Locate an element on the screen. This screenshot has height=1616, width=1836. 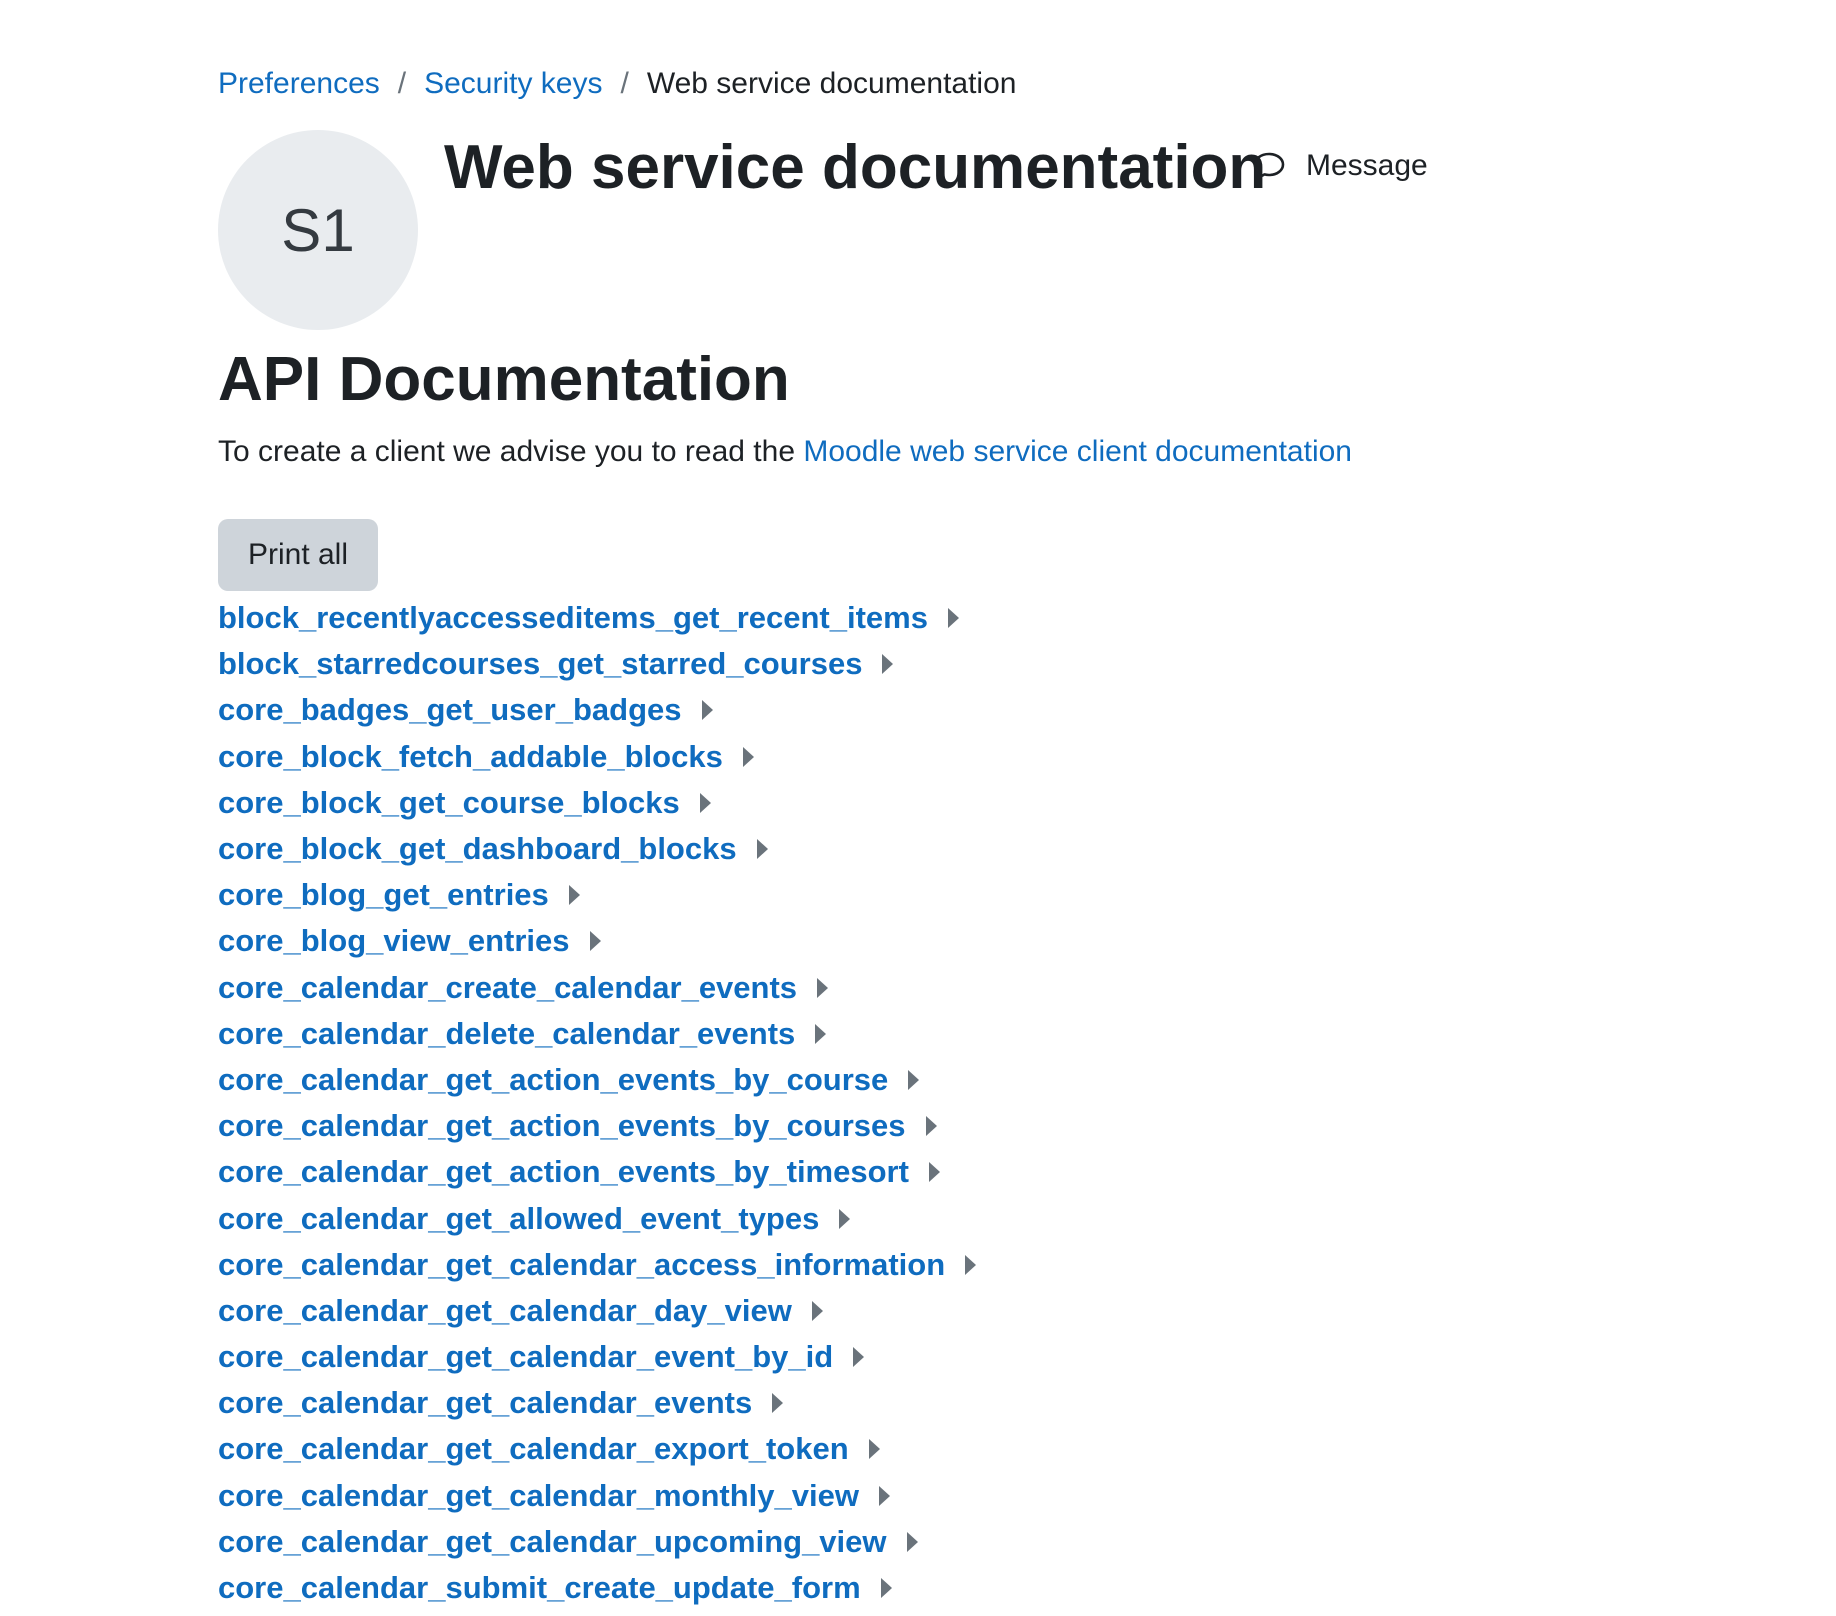
function-list-item: core_block_fetch_addable_blocks is located at coordinates (597, 757).